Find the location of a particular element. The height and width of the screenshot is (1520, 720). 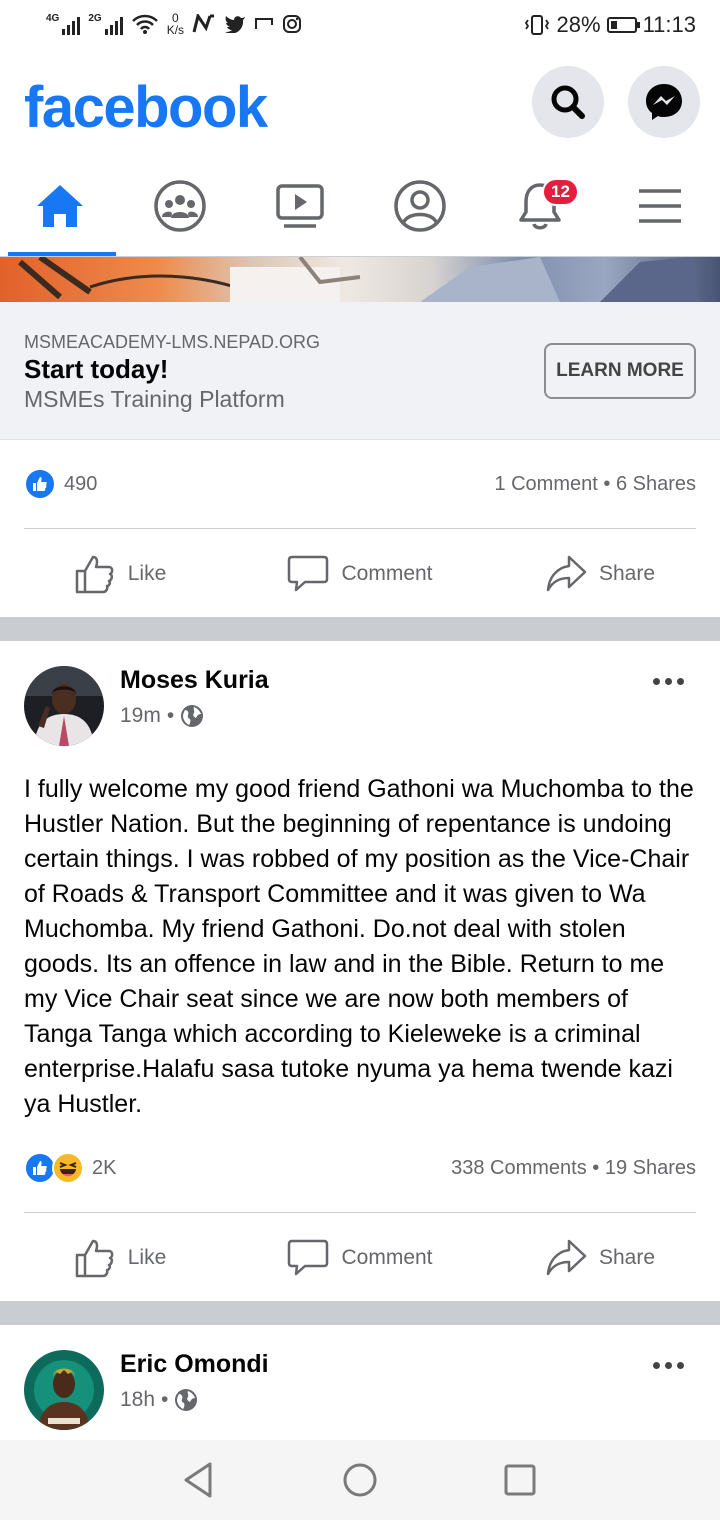

messenger-icon is located at coordinates (664, 102).